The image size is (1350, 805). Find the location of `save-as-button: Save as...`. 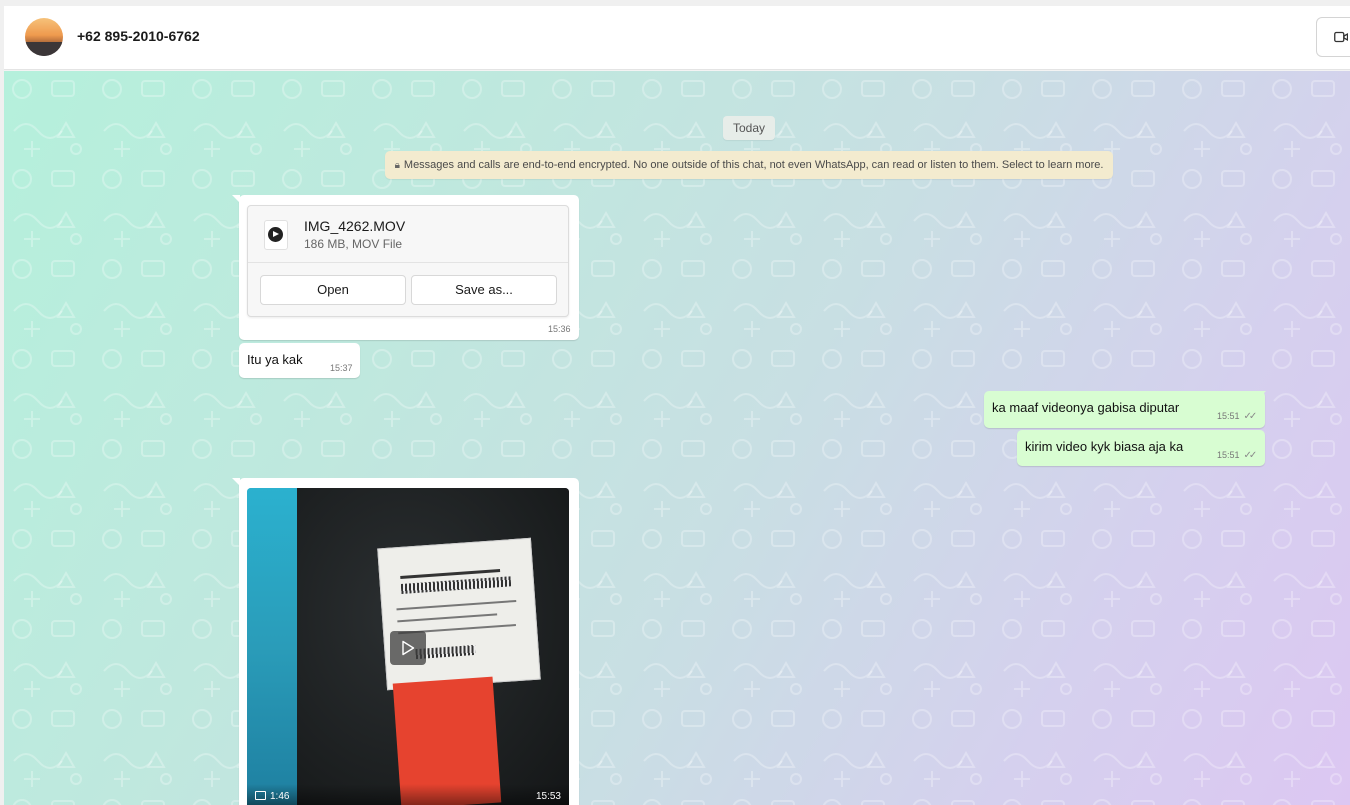

save-as-button: Save as... is located at coordinates (484, 290).